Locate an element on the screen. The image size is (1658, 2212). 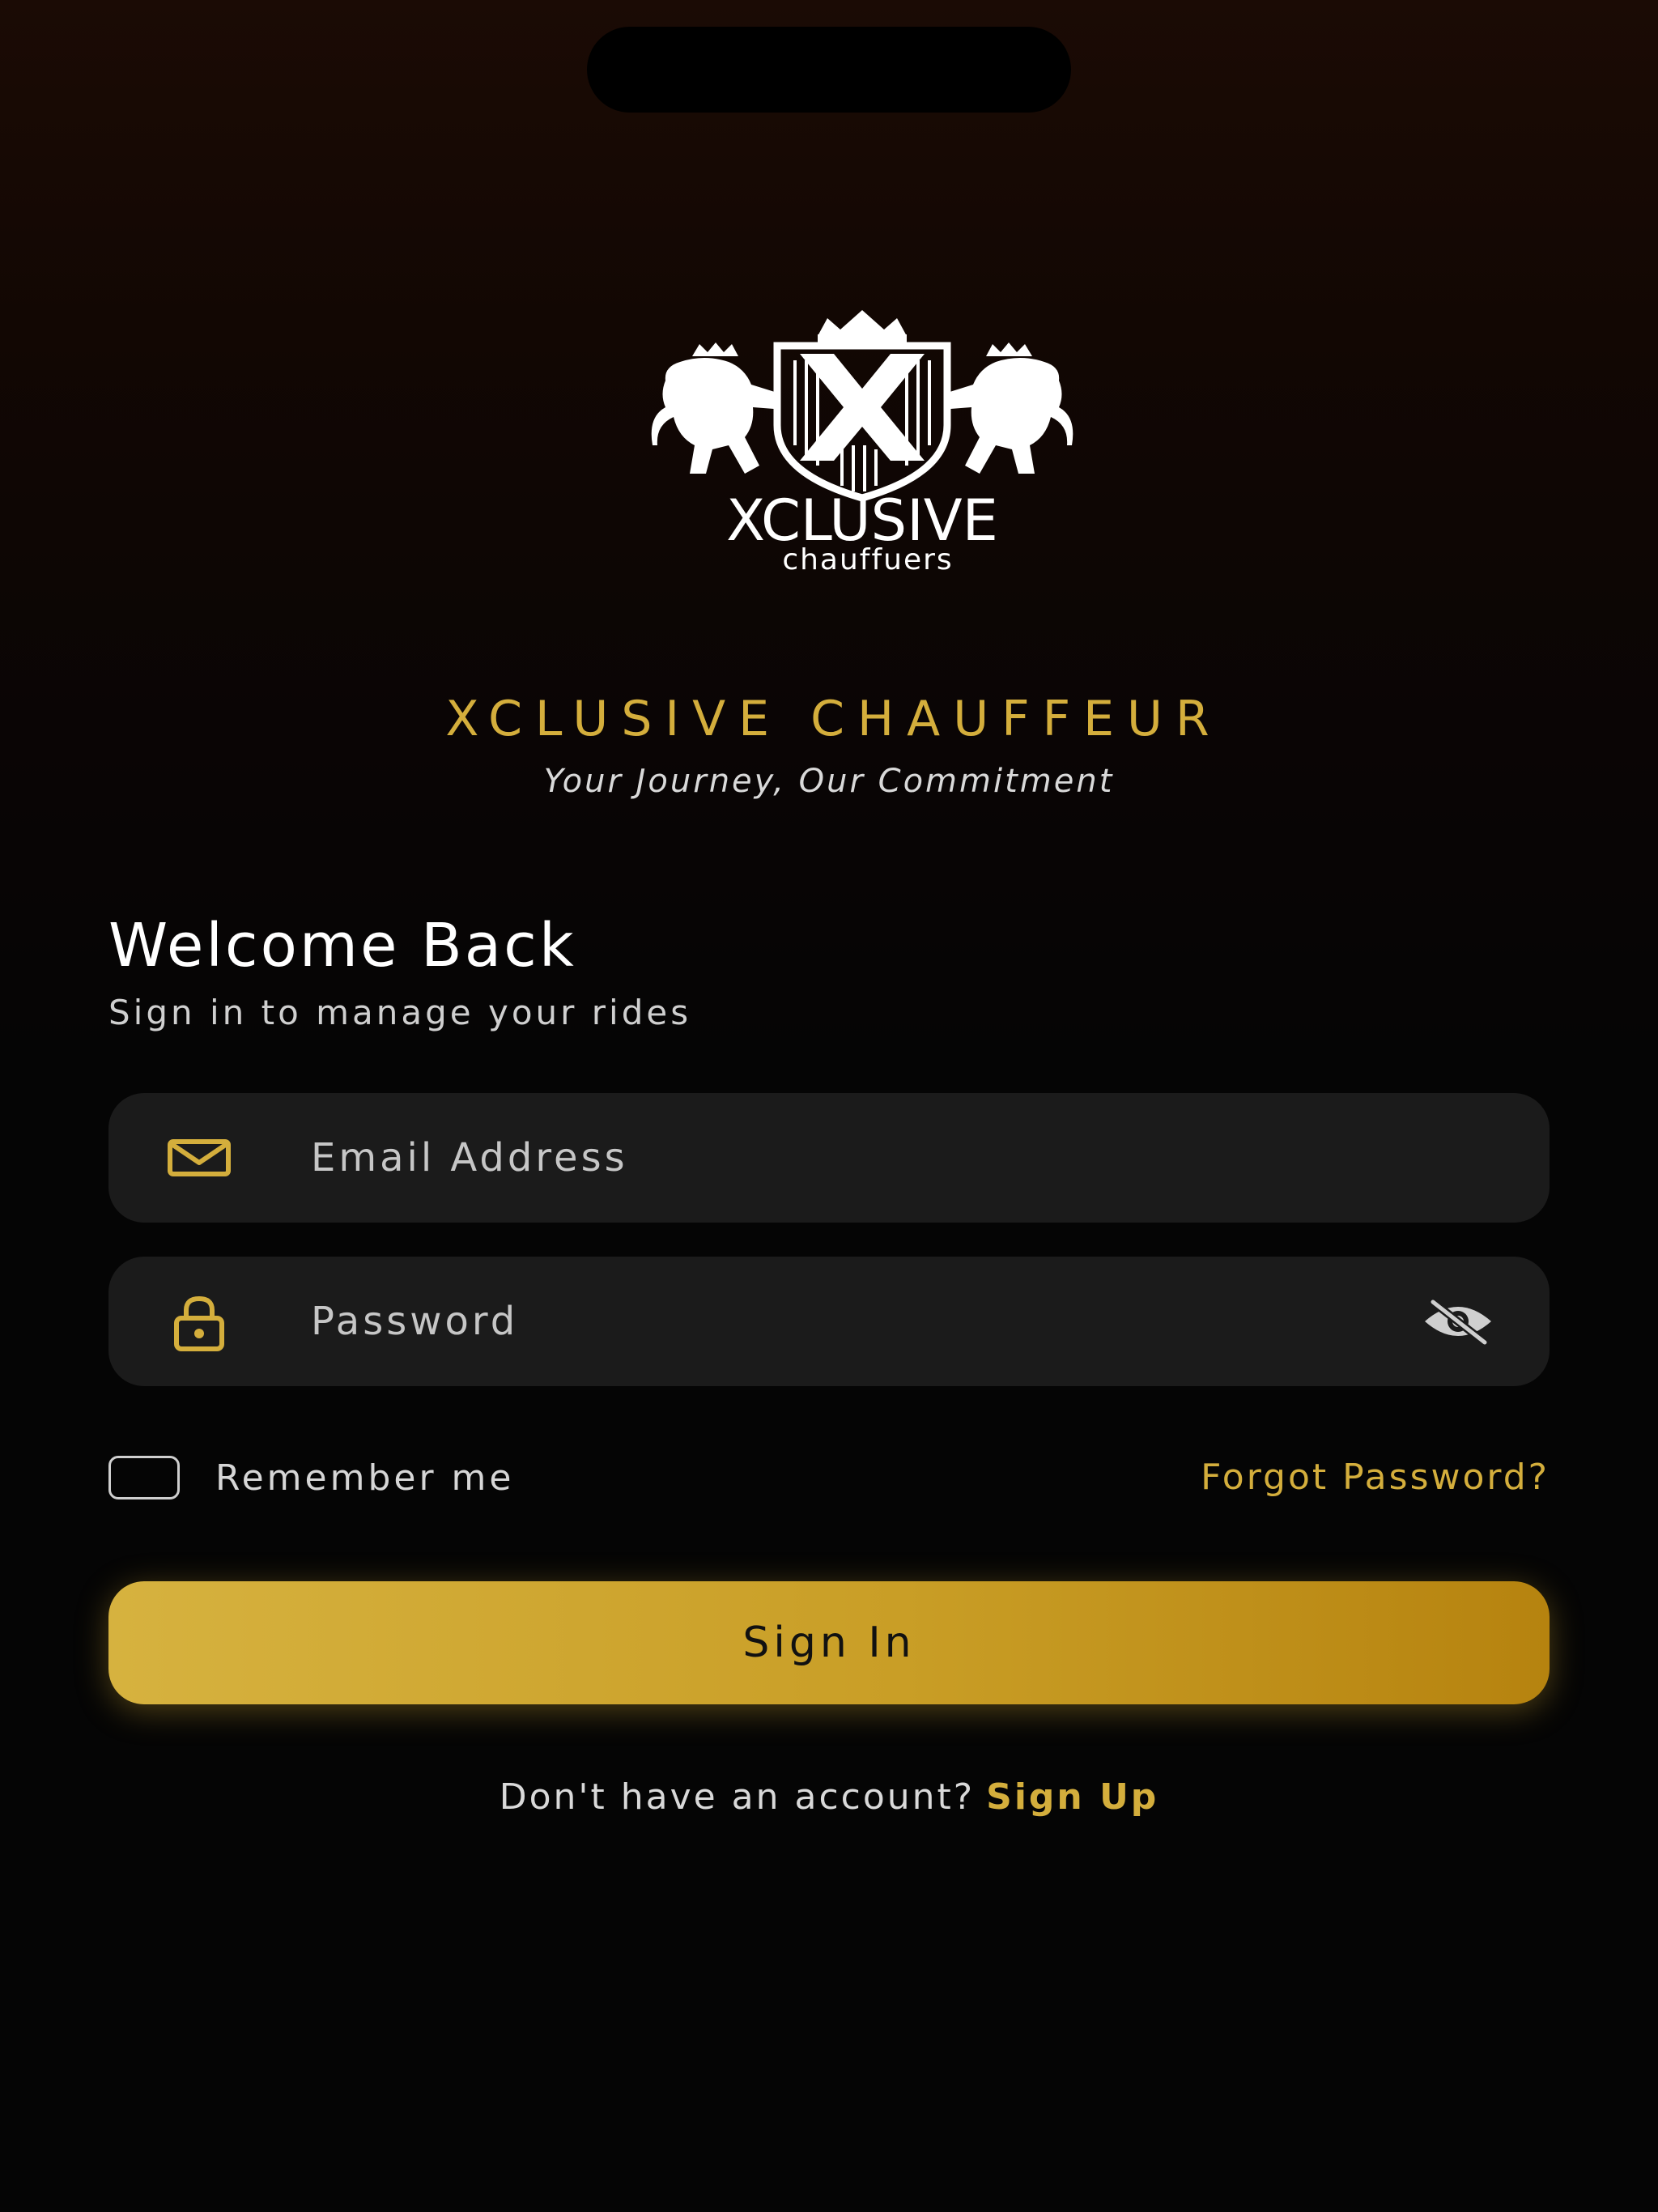
email-input is located at coordinates (857, 1158).